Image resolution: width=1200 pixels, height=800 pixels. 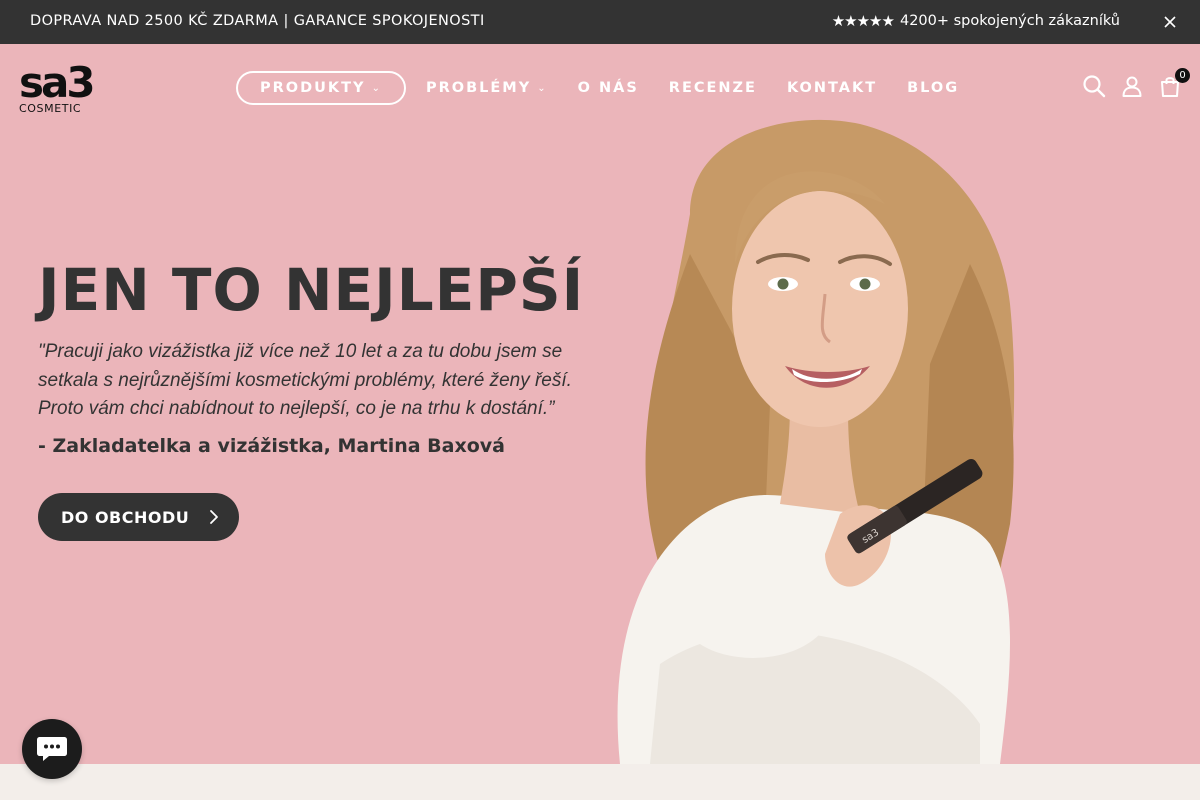 What do you see at coordinates (313, 88) in the screenshot?
I see `nav-item-label: PRODUKTY` at bounding box center [313, 88].